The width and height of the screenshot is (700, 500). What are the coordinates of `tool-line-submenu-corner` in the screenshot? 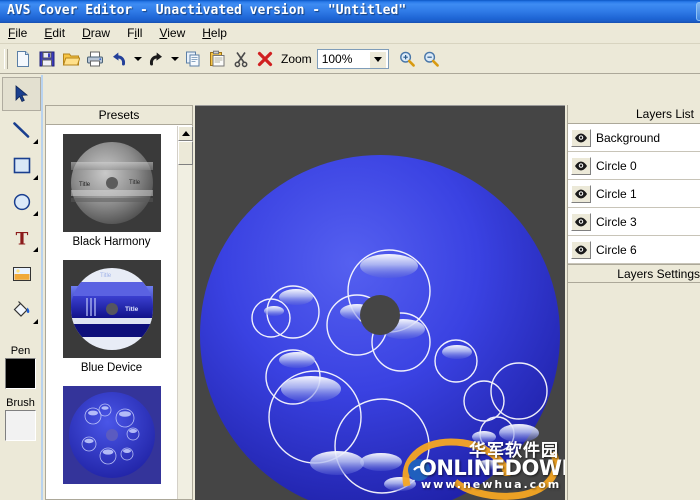 It's located at (35, 141).